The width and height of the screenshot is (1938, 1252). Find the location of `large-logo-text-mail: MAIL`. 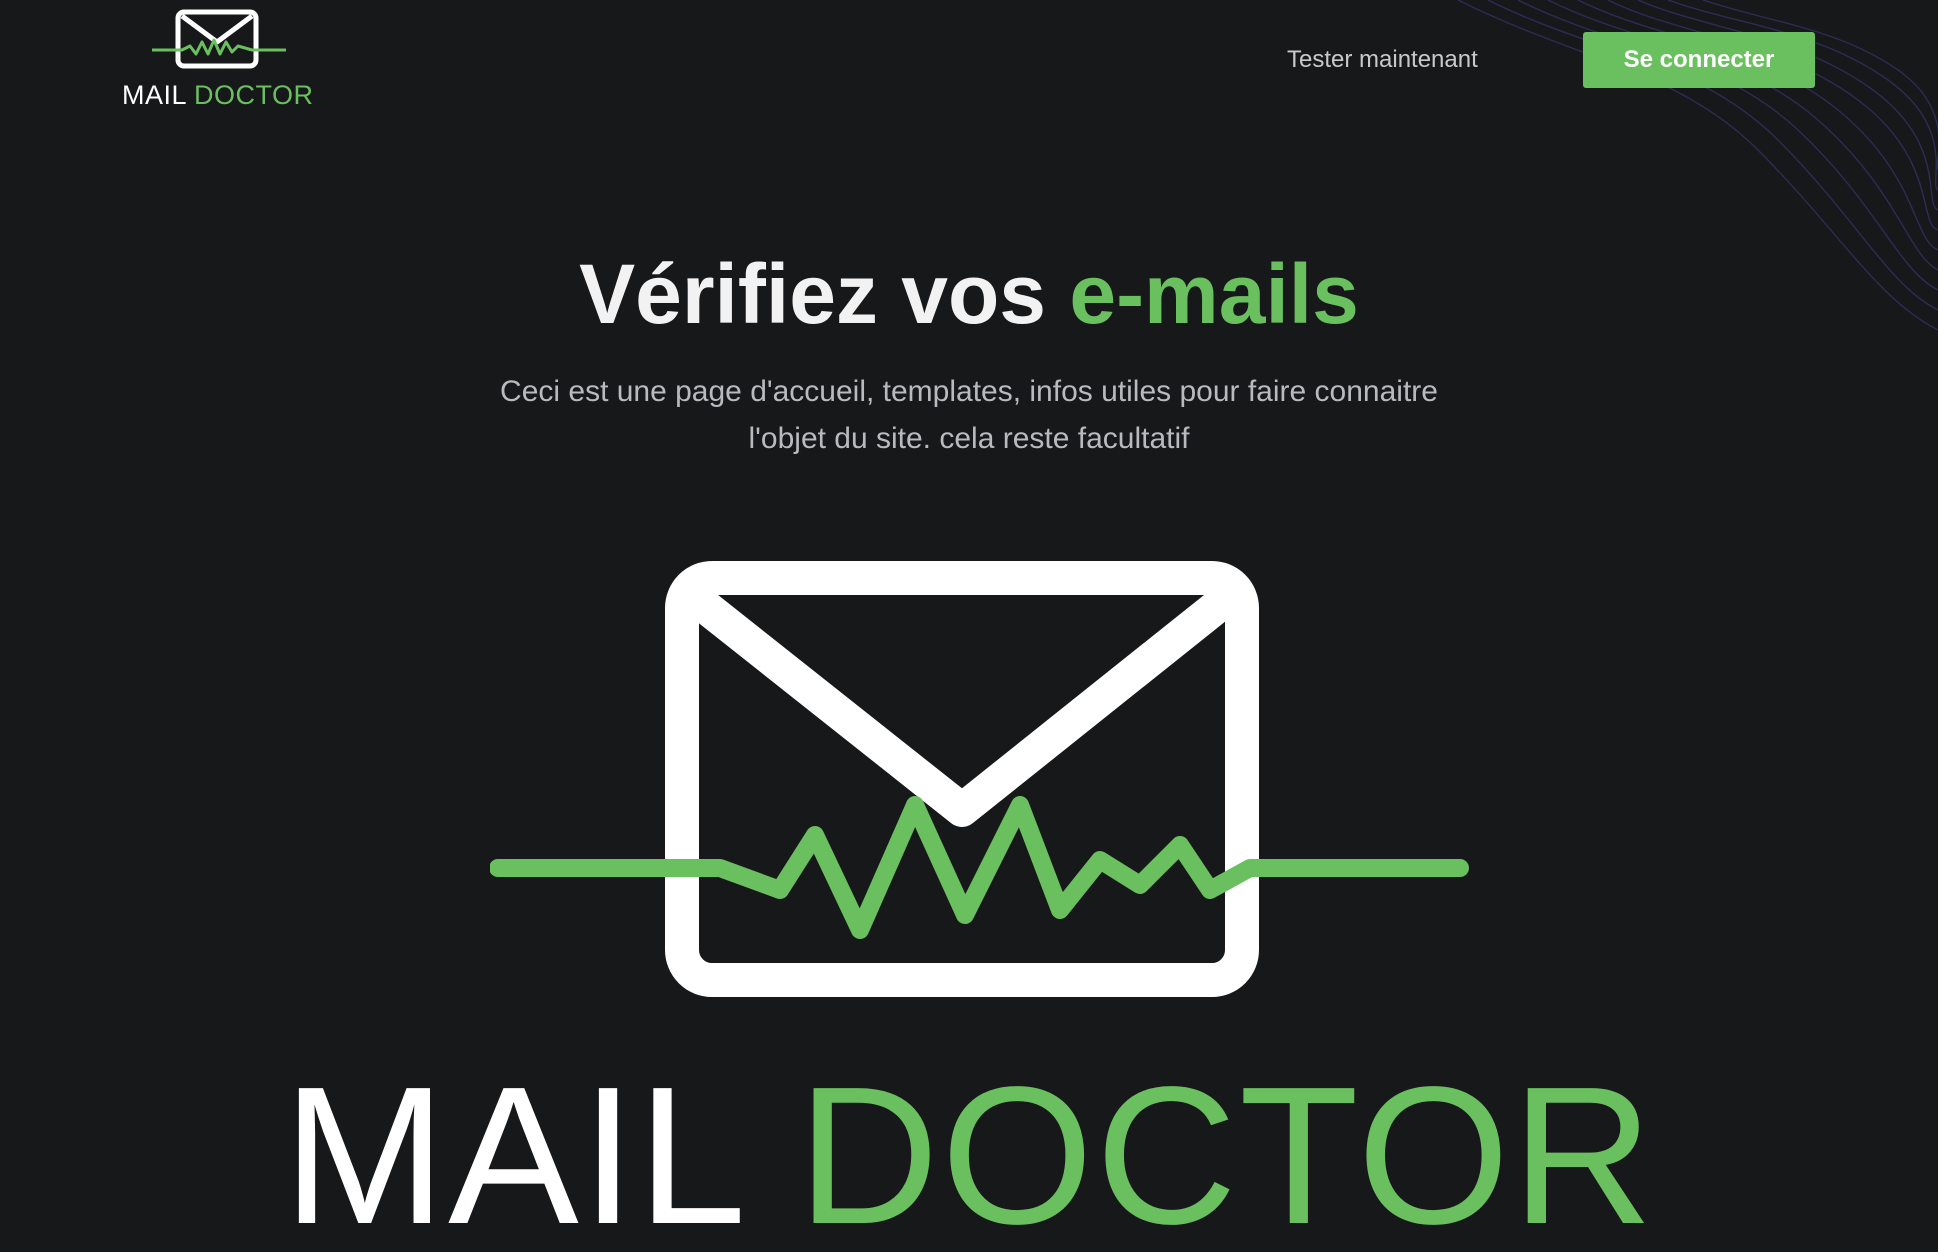

large-logo-text-mail: MAIL is located at coordinates (511, 1149).